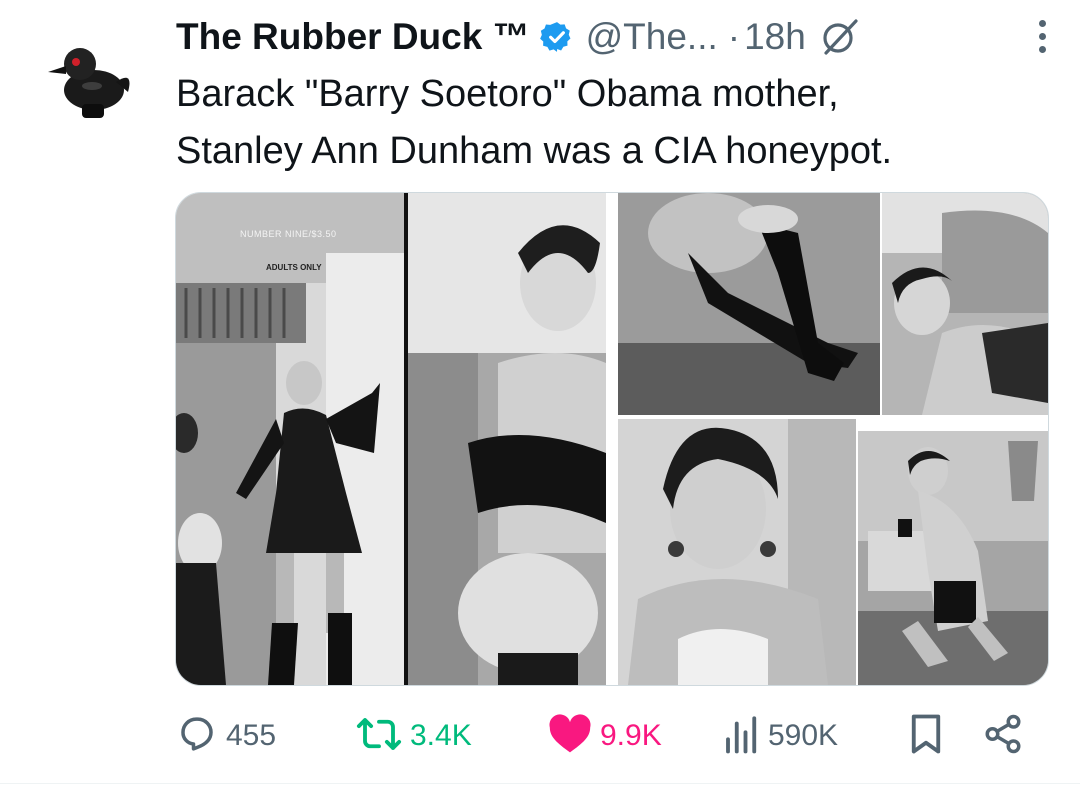 This screenshot has height=786, width=1080. Describe the element at coordinates (1042, 36) in the screenshot. I see `more-icon` at that location.